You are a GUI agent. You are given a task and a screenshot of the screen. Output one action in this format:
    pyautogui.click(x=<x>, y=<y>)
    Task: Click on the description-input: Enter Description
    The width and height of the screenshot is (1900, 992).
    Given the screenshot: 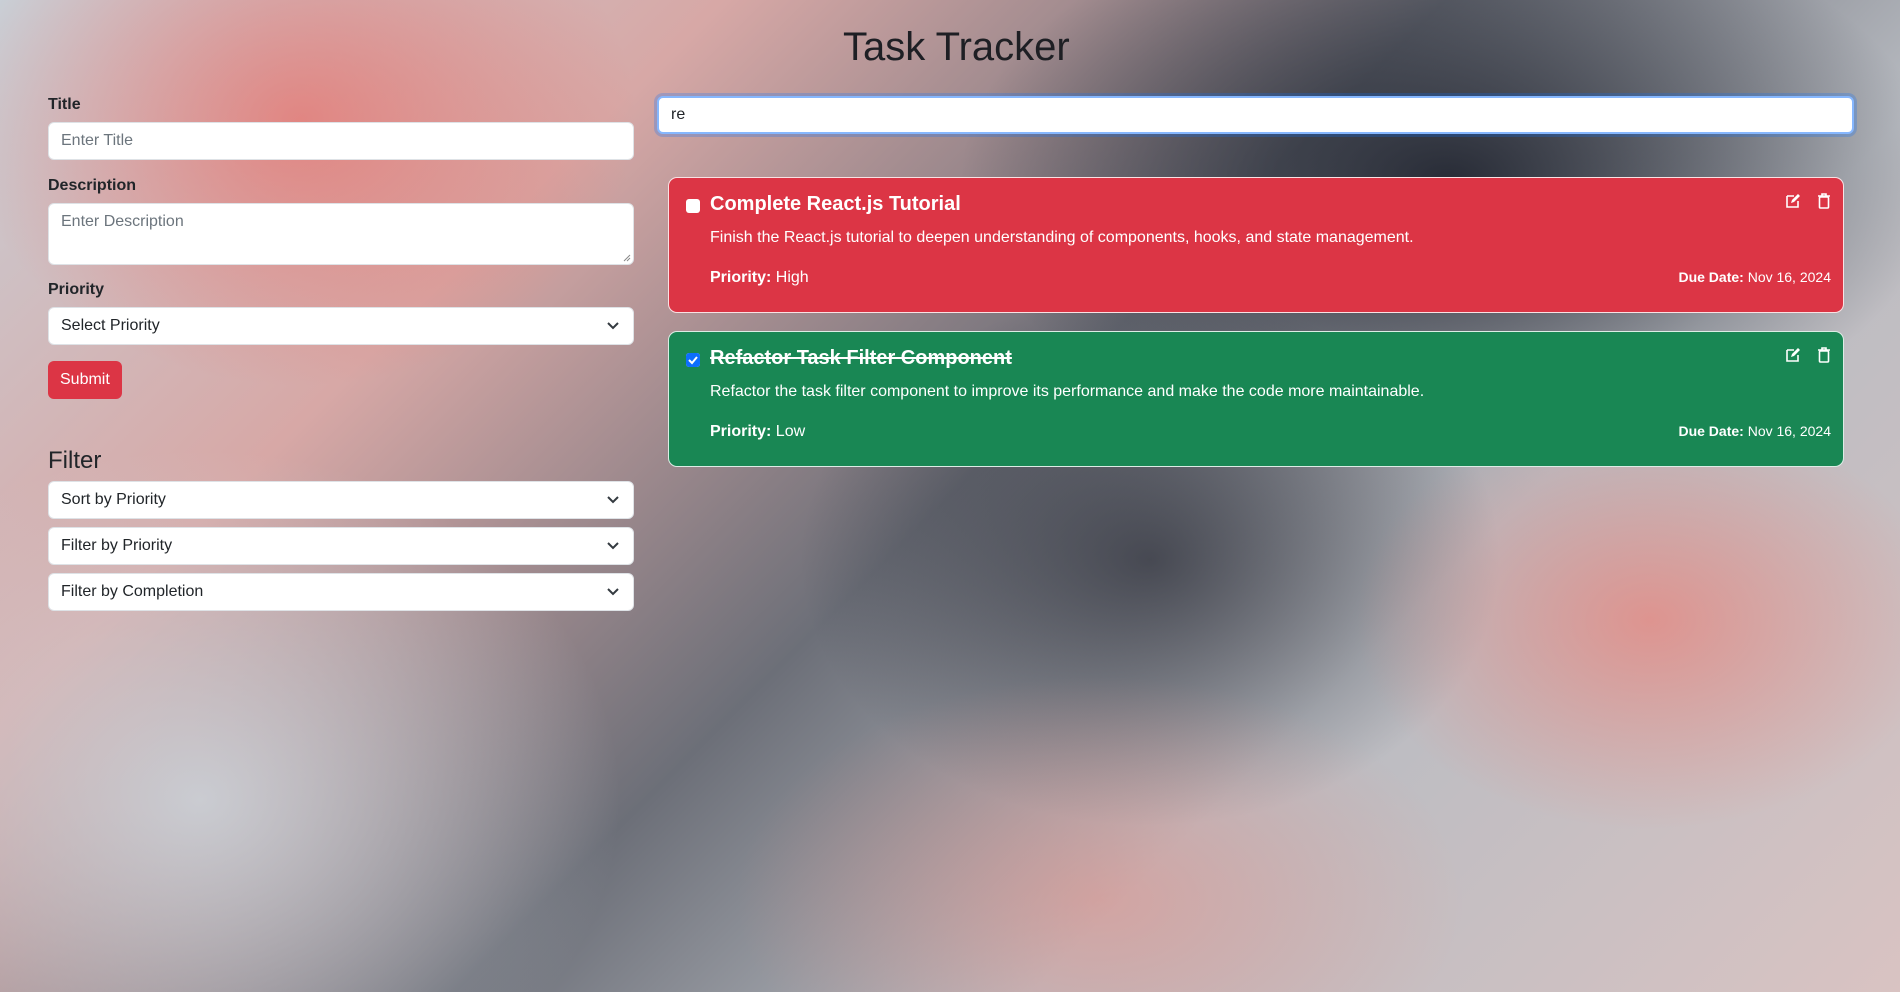 What is the action you would take?
    pyautogui.click(x=341, y=234)
    